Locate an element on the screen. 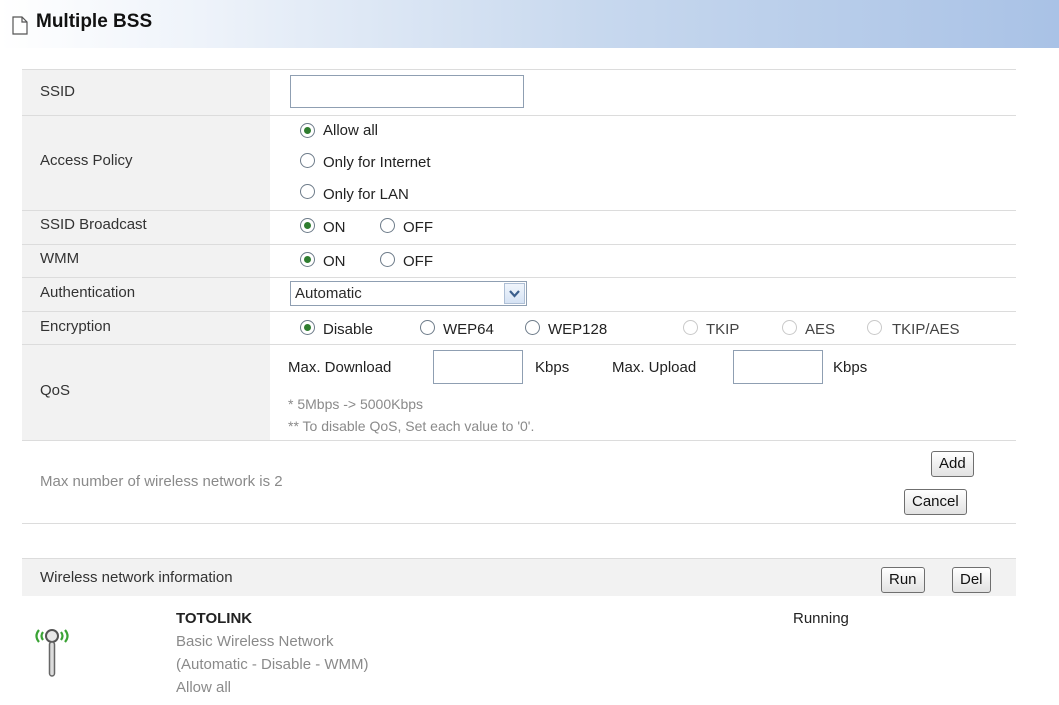  add-button: Add is located at coordinates (952, 464).